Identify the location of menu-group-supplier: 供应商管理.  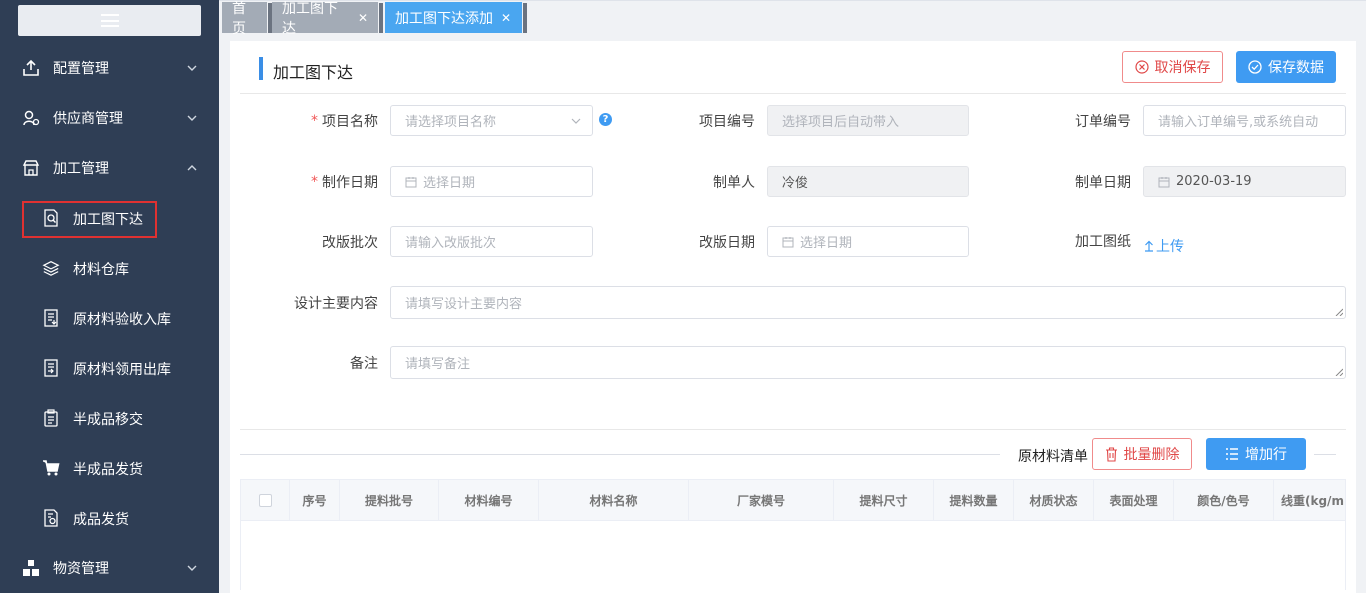
(109, 118).